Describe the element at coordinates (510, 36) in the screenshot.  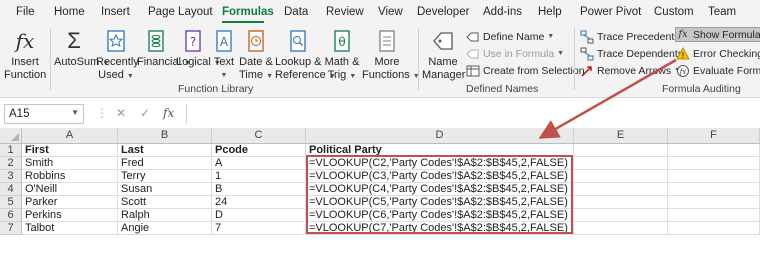
I see `define-name-button: Define Name ▼` at that location.